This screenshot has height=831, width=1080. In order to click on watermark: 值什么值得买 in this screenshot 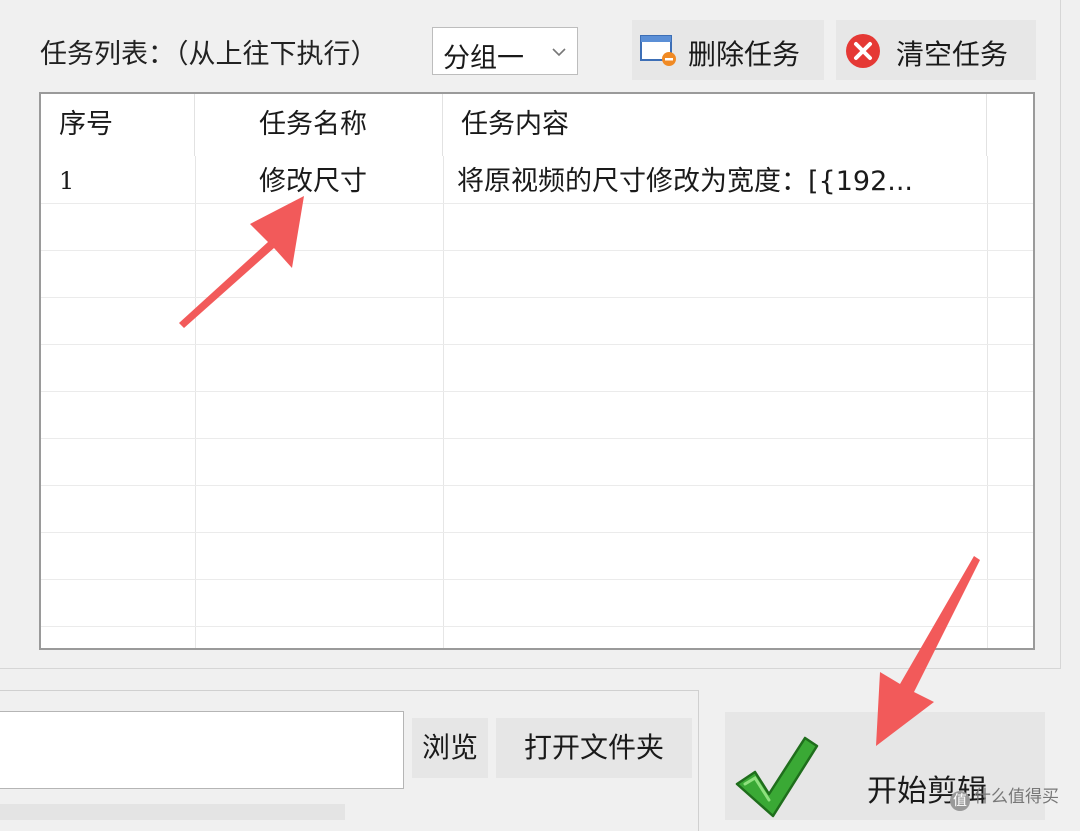, I will do `click(1004, 796)`.